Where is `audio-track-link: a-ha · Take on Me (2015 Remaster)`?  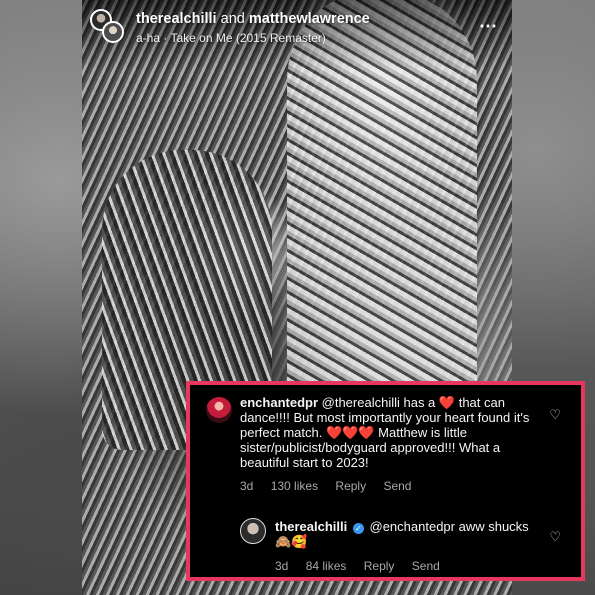 audio-track-link: a-ha · Take on Me (2015 Remaster) is located at coordinates (231, 38).